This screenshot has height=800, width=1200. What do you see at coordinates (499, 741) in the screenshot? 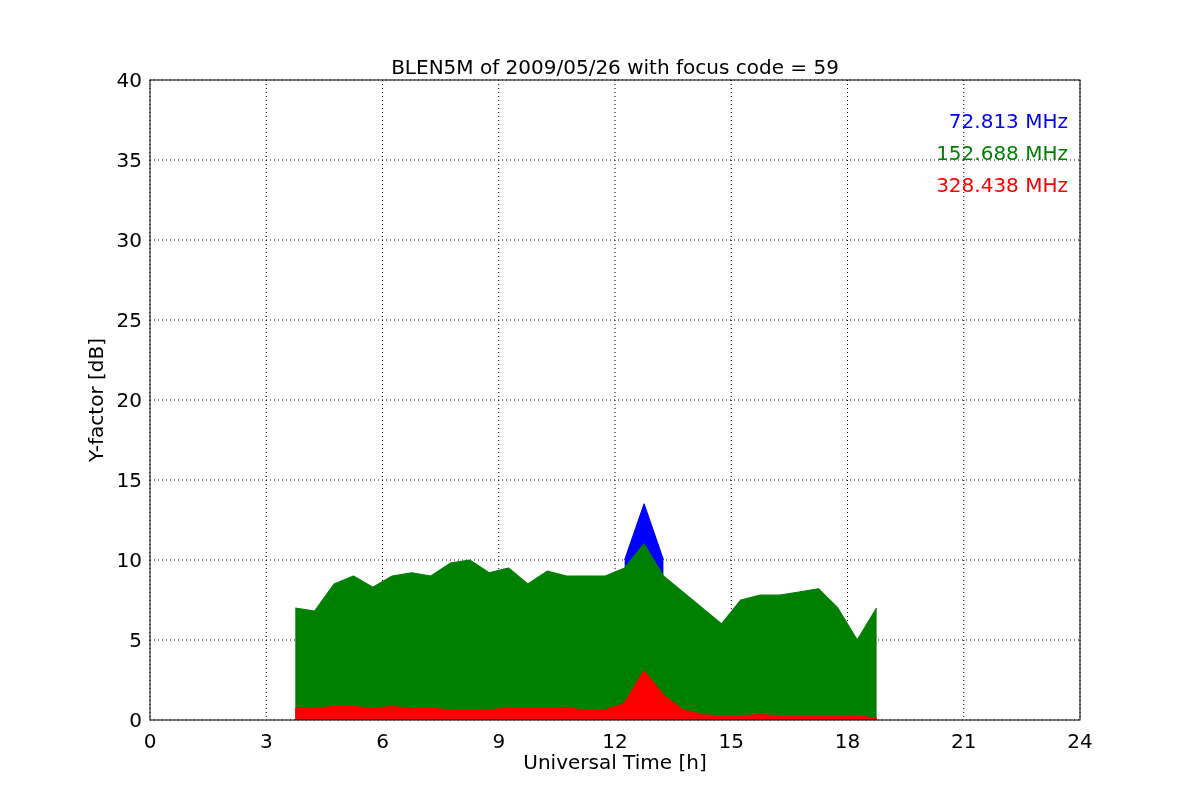
I see `x-tick-label: 9` at bounding box center [499, 741].